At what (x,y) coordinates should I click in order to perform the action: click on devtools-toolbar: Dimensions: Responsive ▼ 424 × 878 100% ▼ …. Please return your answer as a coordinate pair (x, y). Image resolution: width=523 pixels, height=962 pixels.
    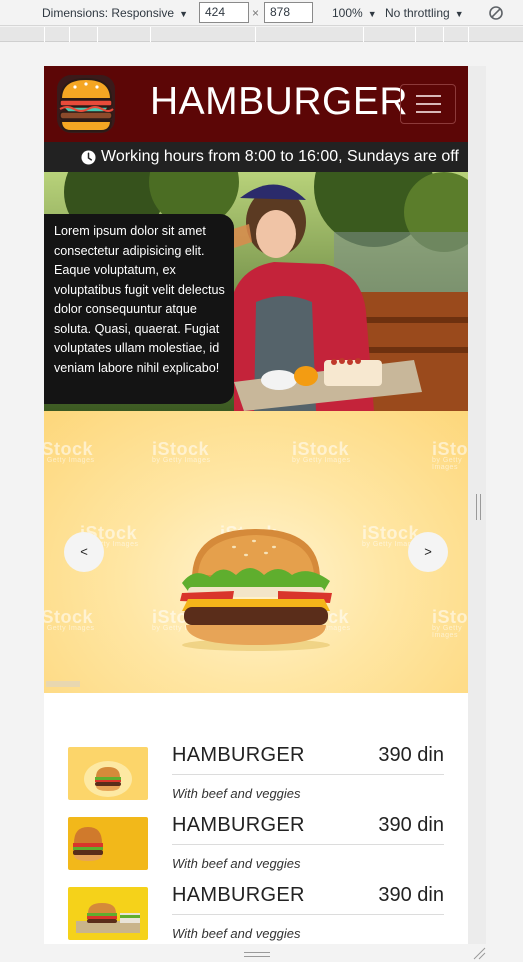
    Looking at the image, I should click on (261, 13).